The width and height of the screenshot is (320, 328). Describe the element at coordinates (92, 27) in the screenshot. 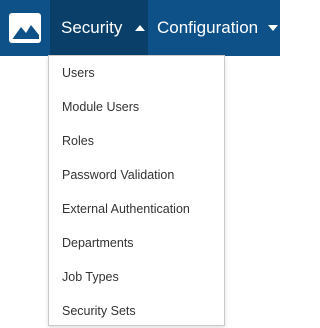

I see `nav-security-label: Security` at that location.